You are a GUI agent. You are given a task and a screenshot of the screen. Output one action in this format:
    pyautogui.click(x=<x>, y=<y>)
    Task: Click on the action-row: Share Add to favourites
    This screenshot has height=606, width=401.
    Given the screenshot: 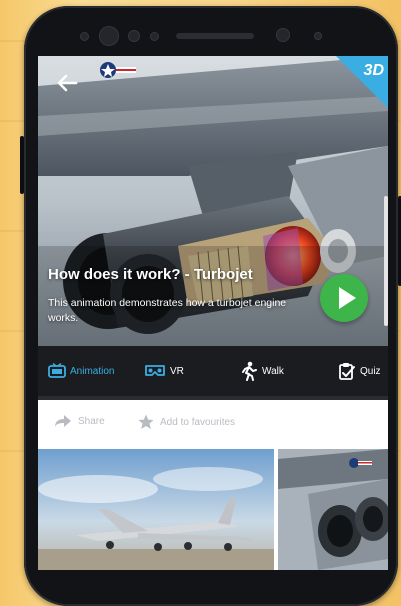 What is the action you would take?
    pyautogui.click(x=213, y=422)
    